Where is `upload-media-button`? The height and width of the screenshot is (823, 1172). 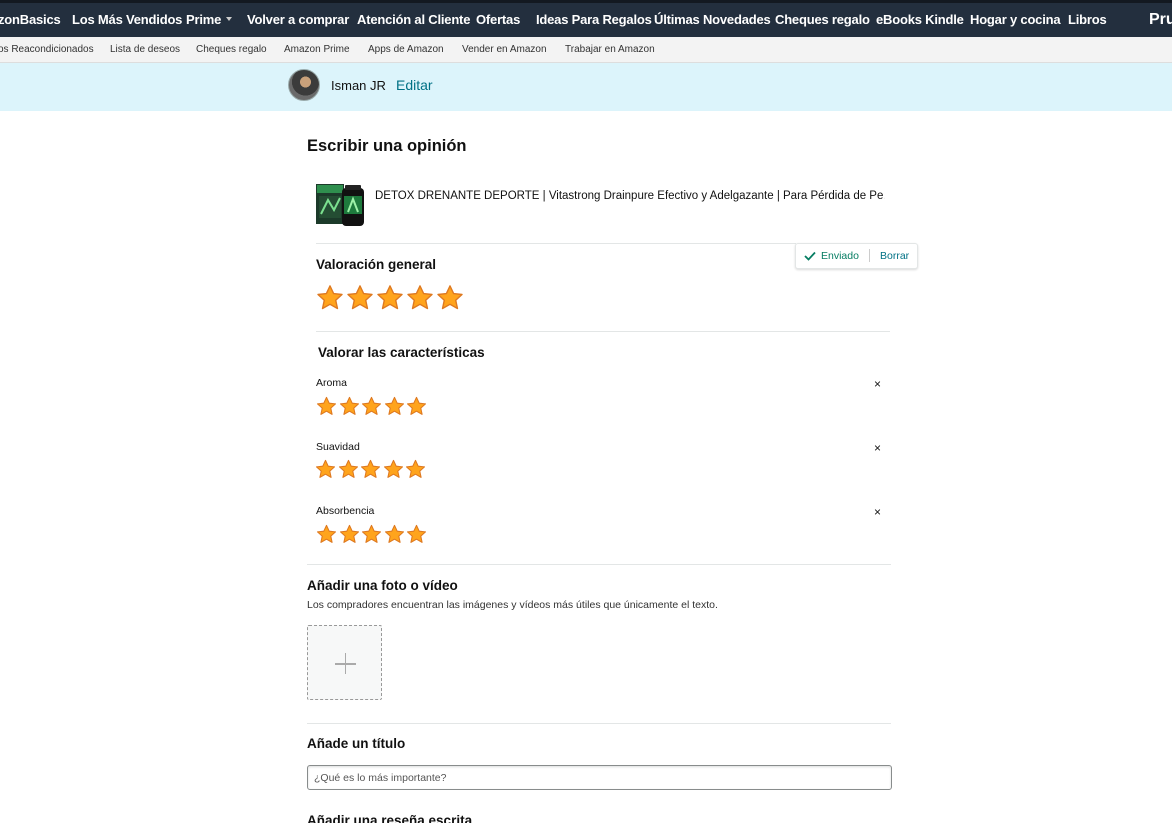 upload-media-button is located at coordinates (344, 662).